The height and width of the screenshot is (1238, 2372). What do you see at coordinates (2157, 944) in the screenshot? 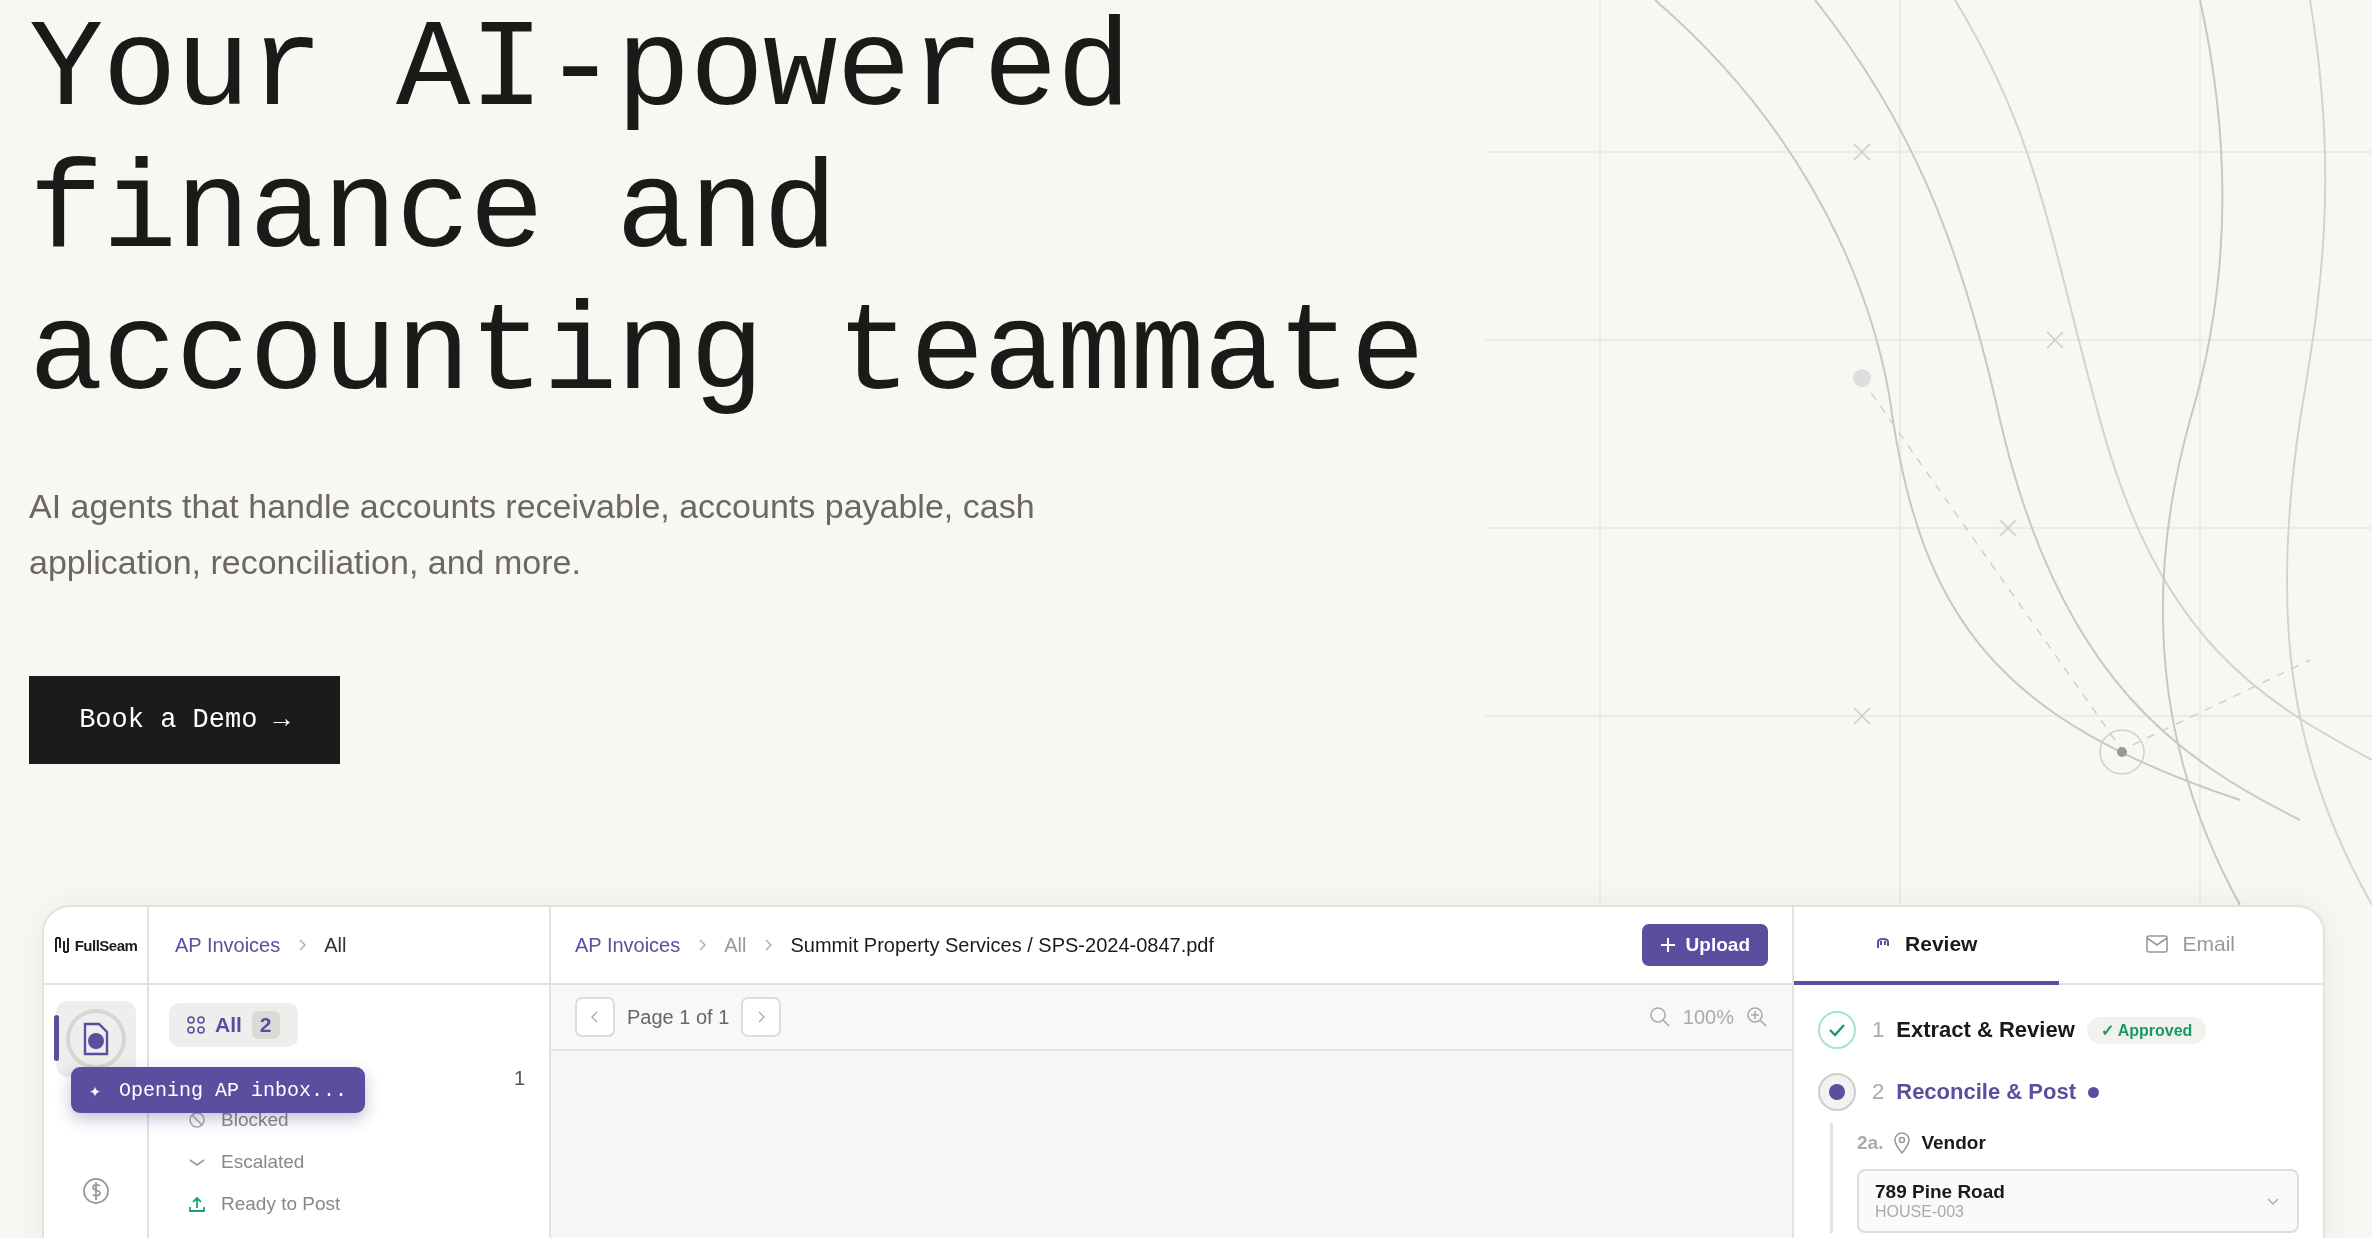
I see `mail-icon` at bounding box center [2157, 944].